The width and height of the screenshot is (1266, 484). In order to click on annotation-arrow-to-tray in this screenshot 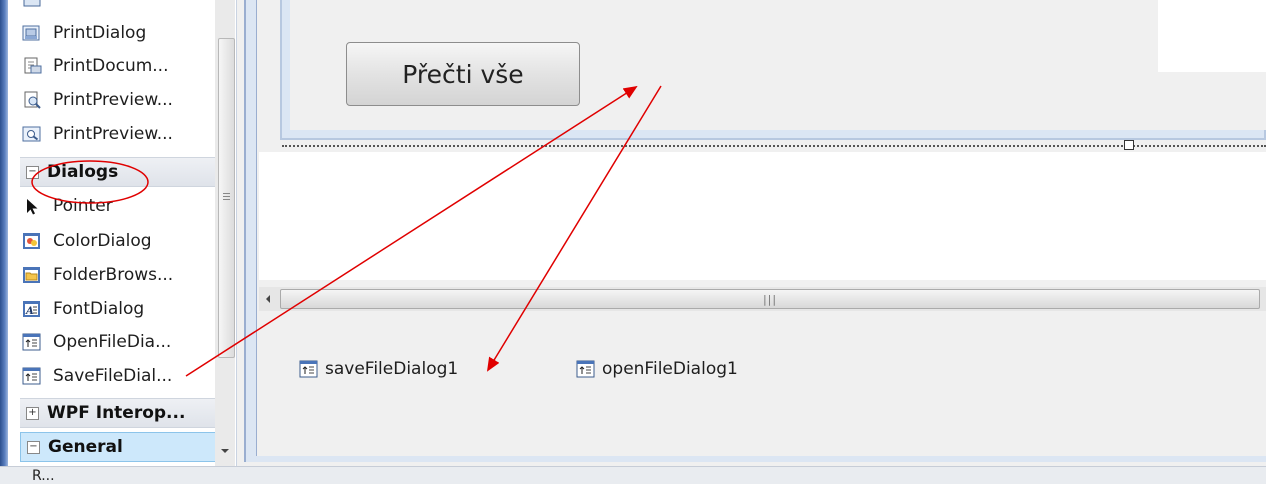, I will do `click(574, 228)`.